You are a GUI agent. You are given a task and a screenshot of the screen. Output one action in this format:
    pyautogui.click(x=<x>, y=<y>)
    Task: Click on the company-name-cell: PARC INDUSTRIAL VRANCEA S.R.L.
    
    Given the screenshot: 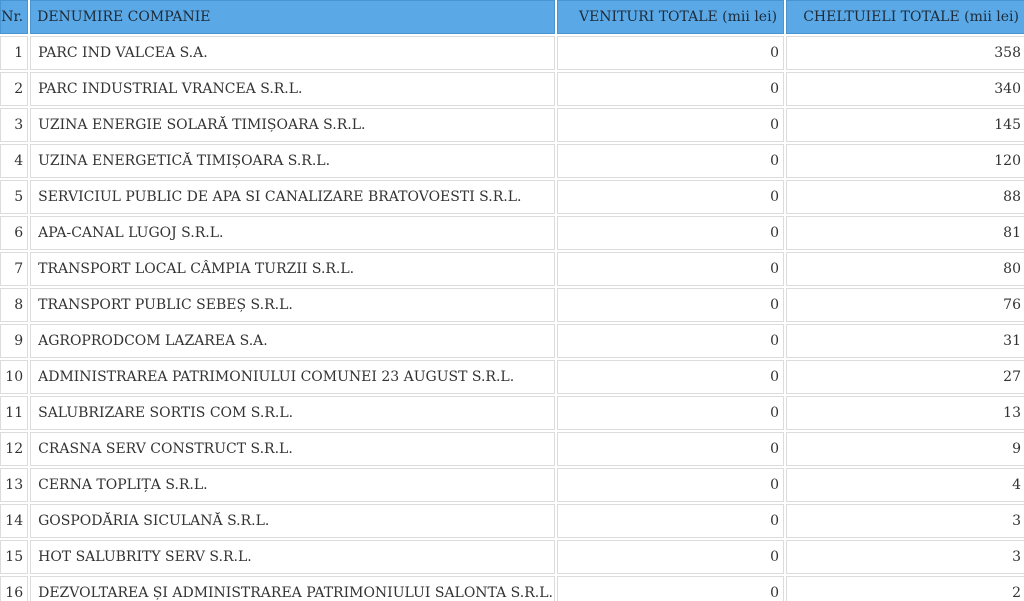 What is the action you would take?
    pyautogui.click(x=293, y=89)
    